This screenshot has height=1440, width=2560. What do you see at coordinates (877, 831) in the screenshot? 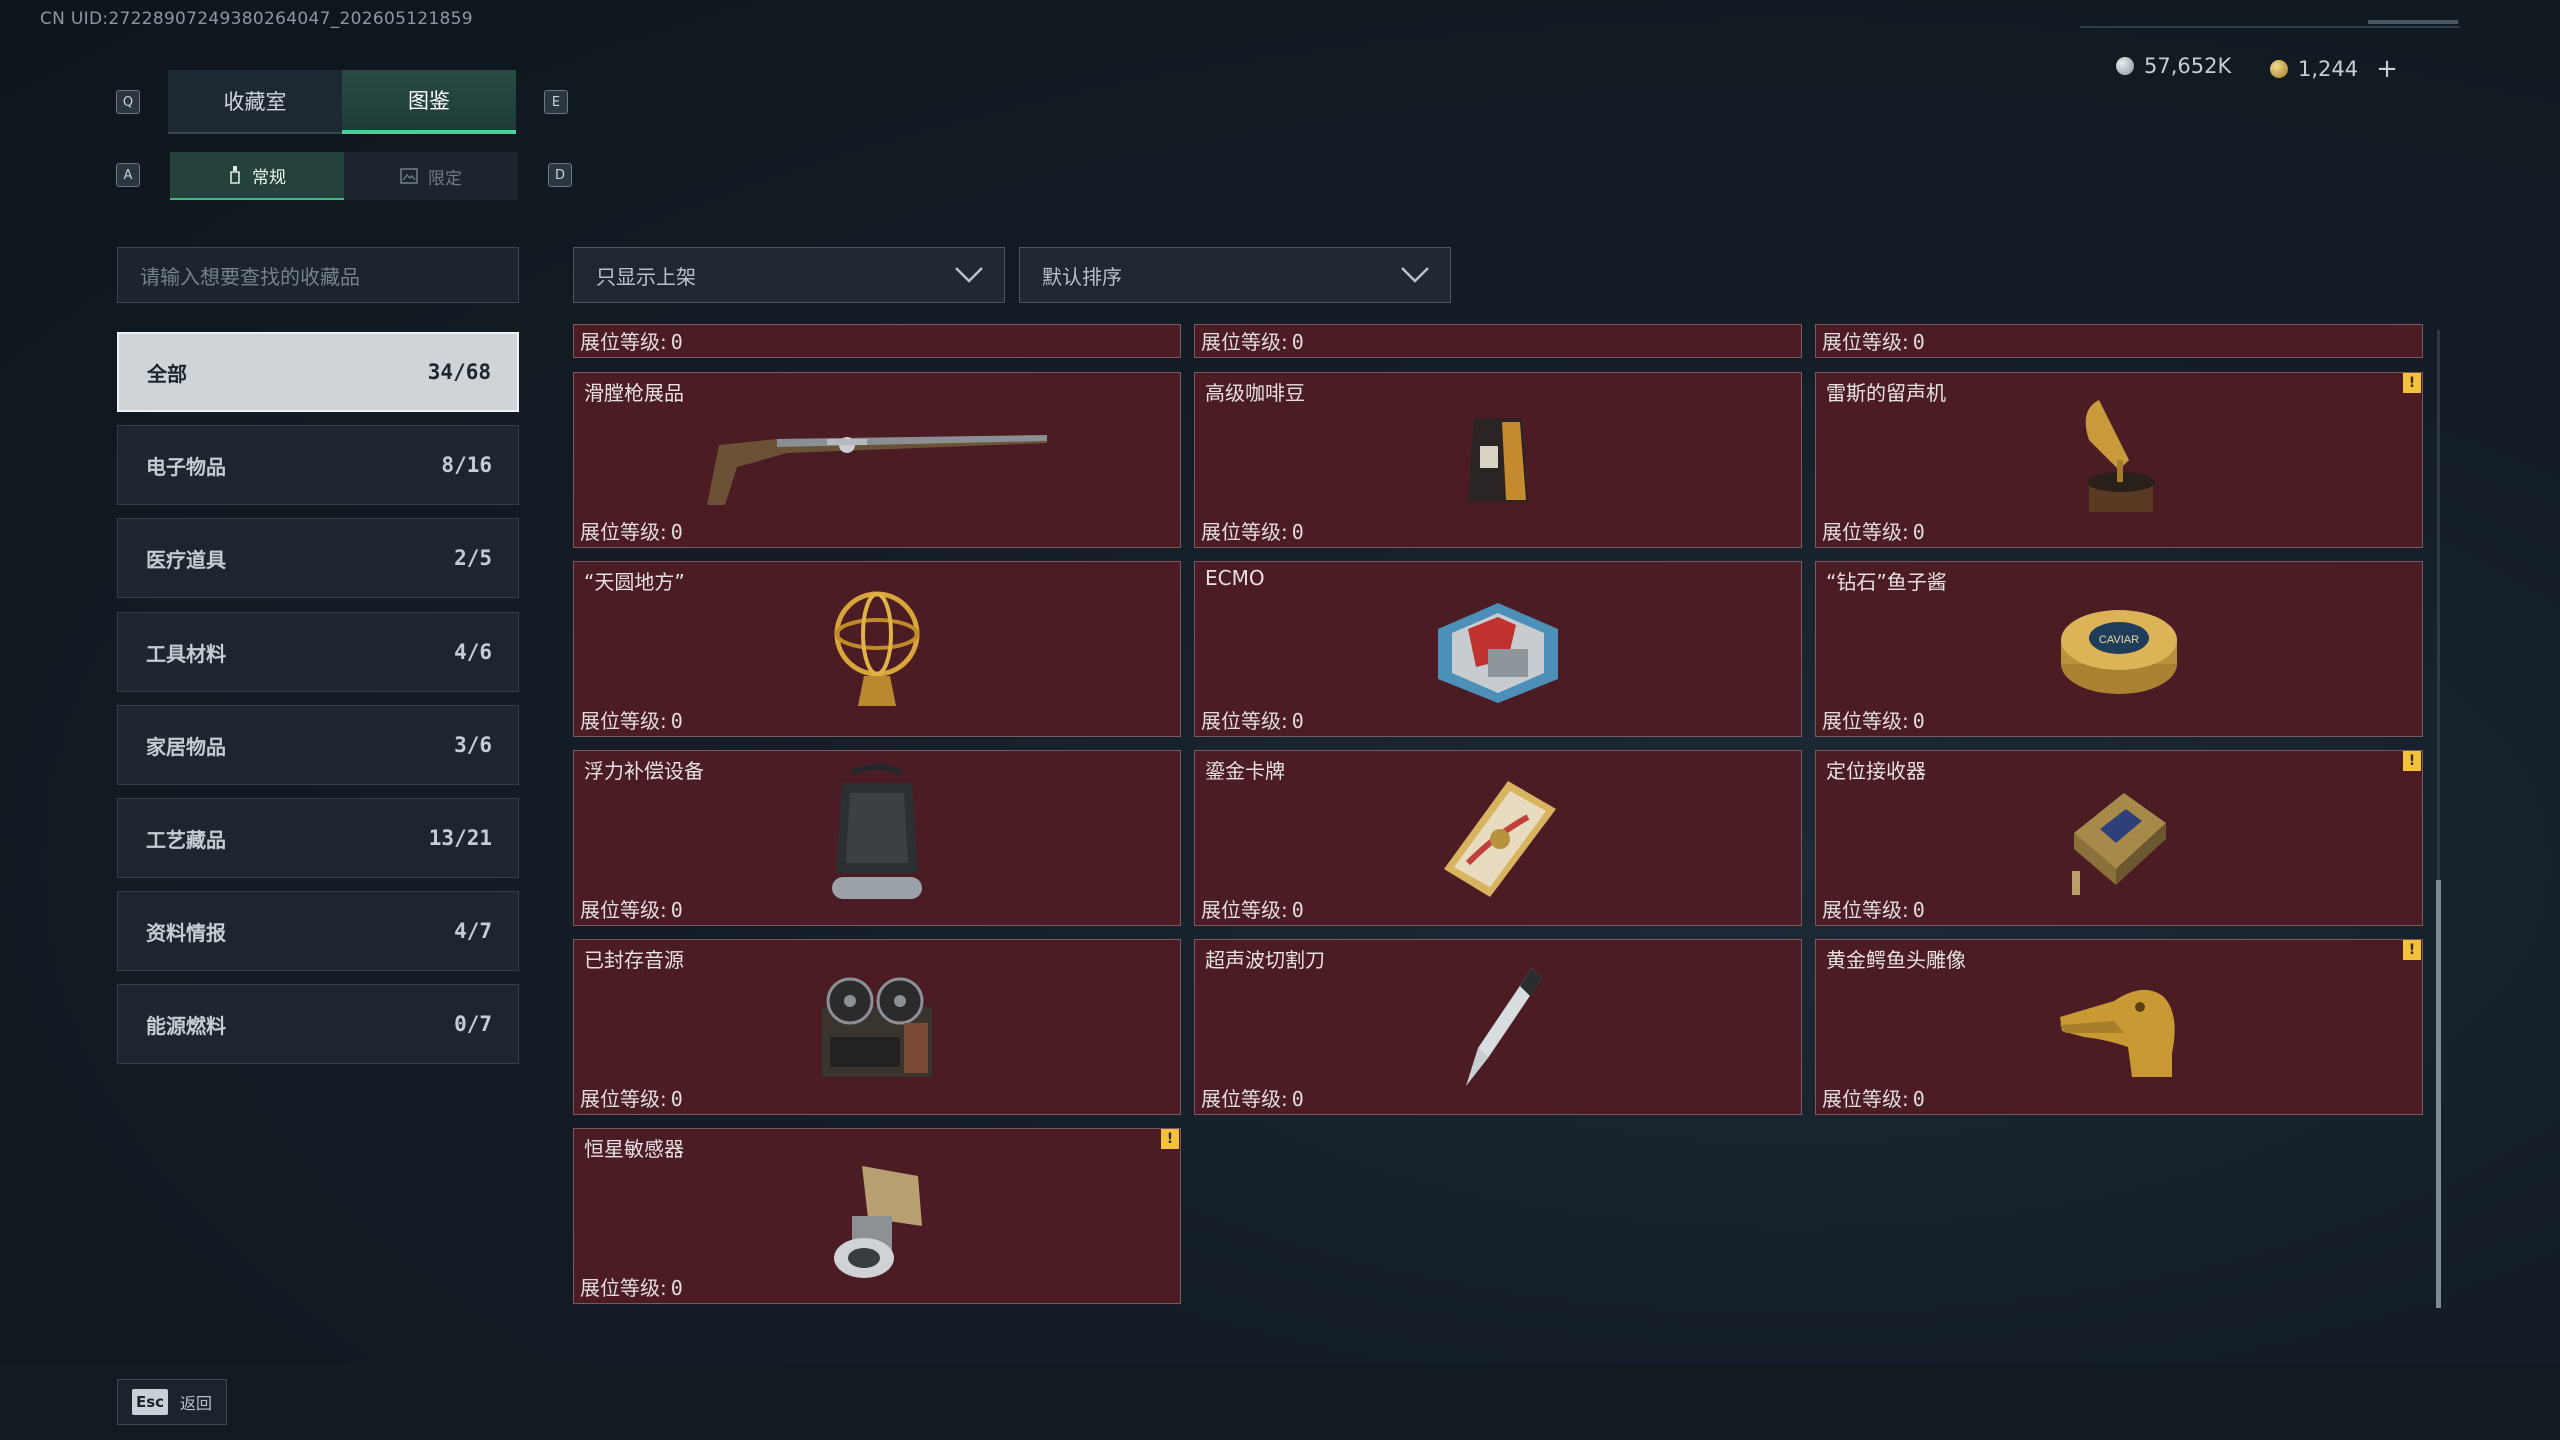
I see `buoyancy-vest-icon` at bounding box center [877, 831].